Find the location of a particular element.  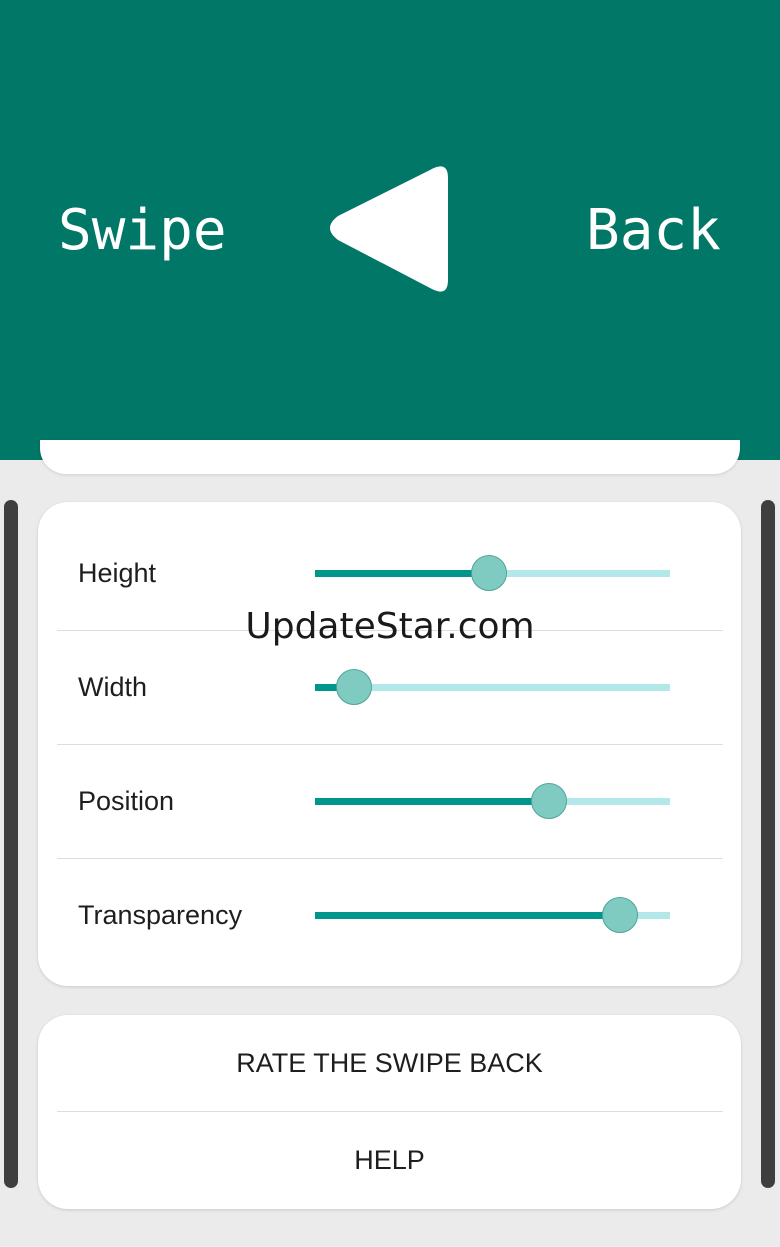

back-triangle-icon is located at coordinates (389, 229).